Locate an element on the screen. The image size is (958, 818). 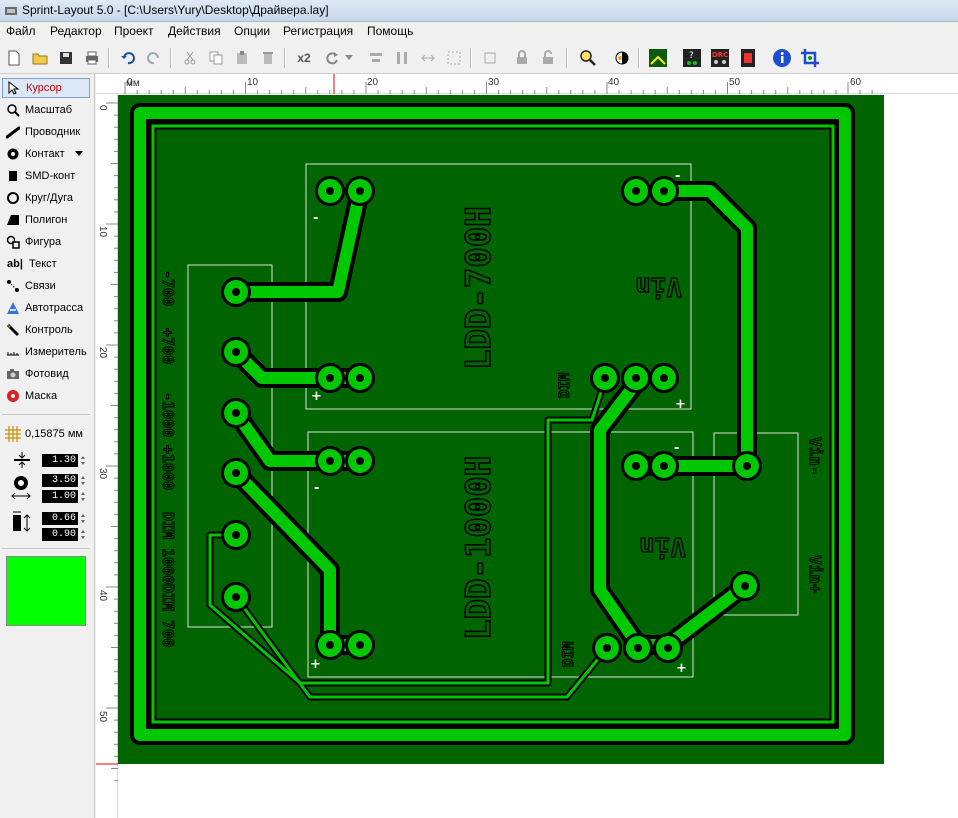
pad-inner-field: 1.00 is located at coordinates (60, 496).